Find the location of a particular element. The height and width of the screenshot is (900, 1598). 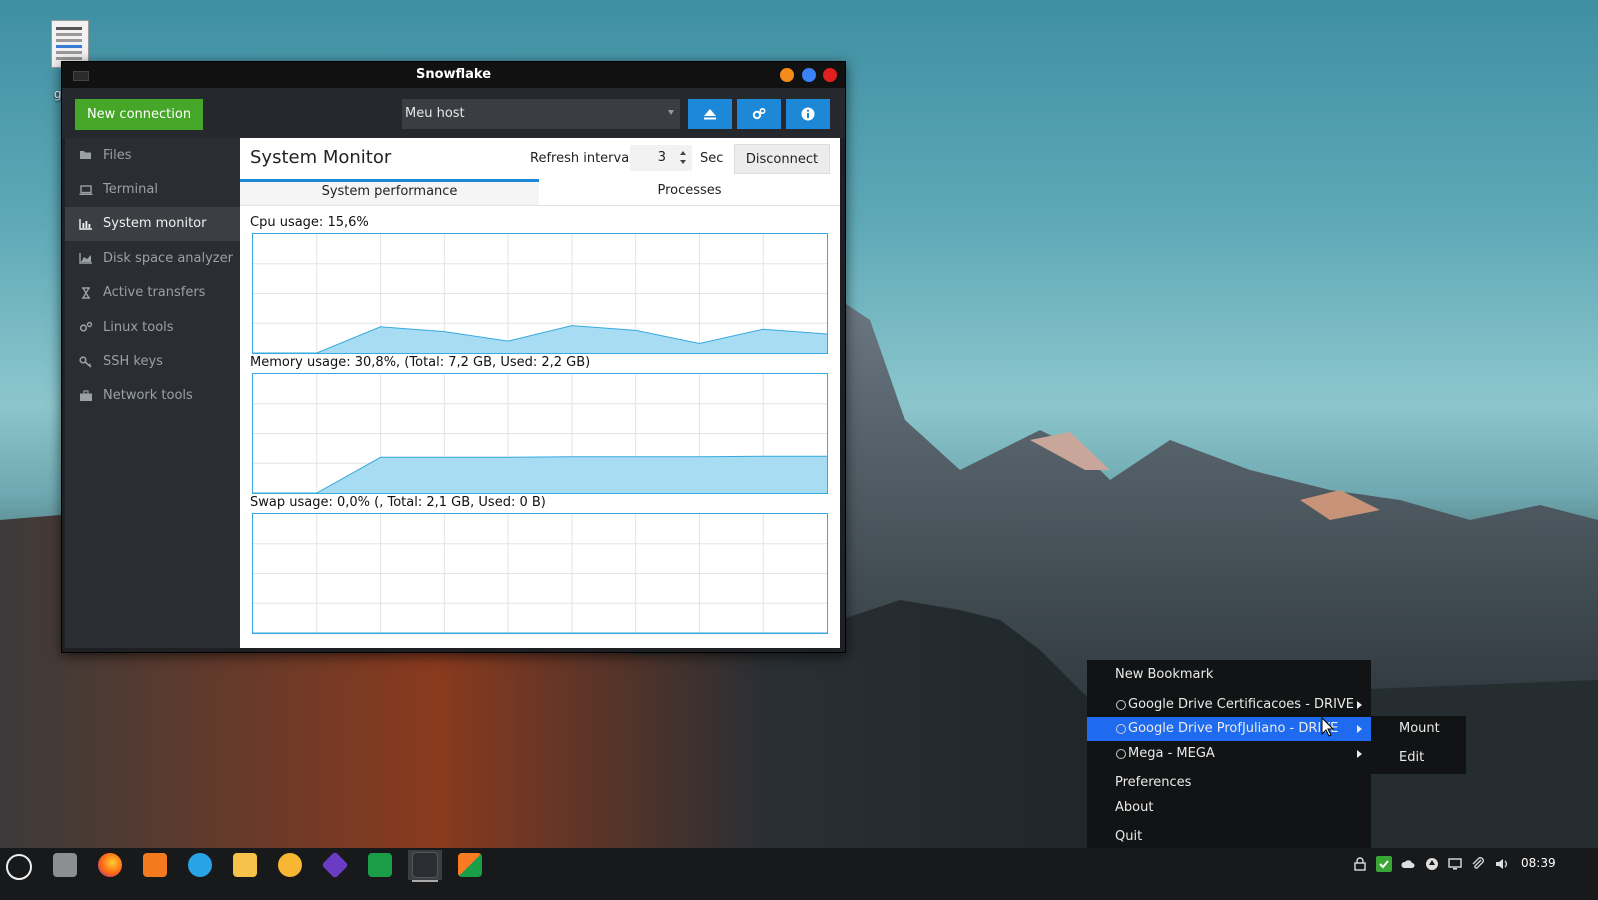

rss-reader-icon is located at coordinates (155, 865).